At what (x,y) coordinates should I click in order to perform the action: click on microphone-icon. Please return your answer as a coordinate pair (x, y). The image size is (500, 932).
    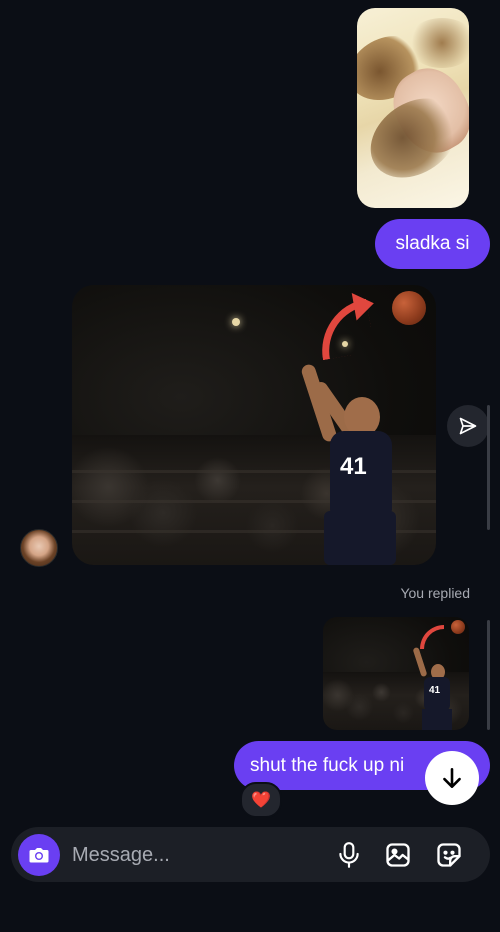
    Looking at the image, I should click on (349, 855).